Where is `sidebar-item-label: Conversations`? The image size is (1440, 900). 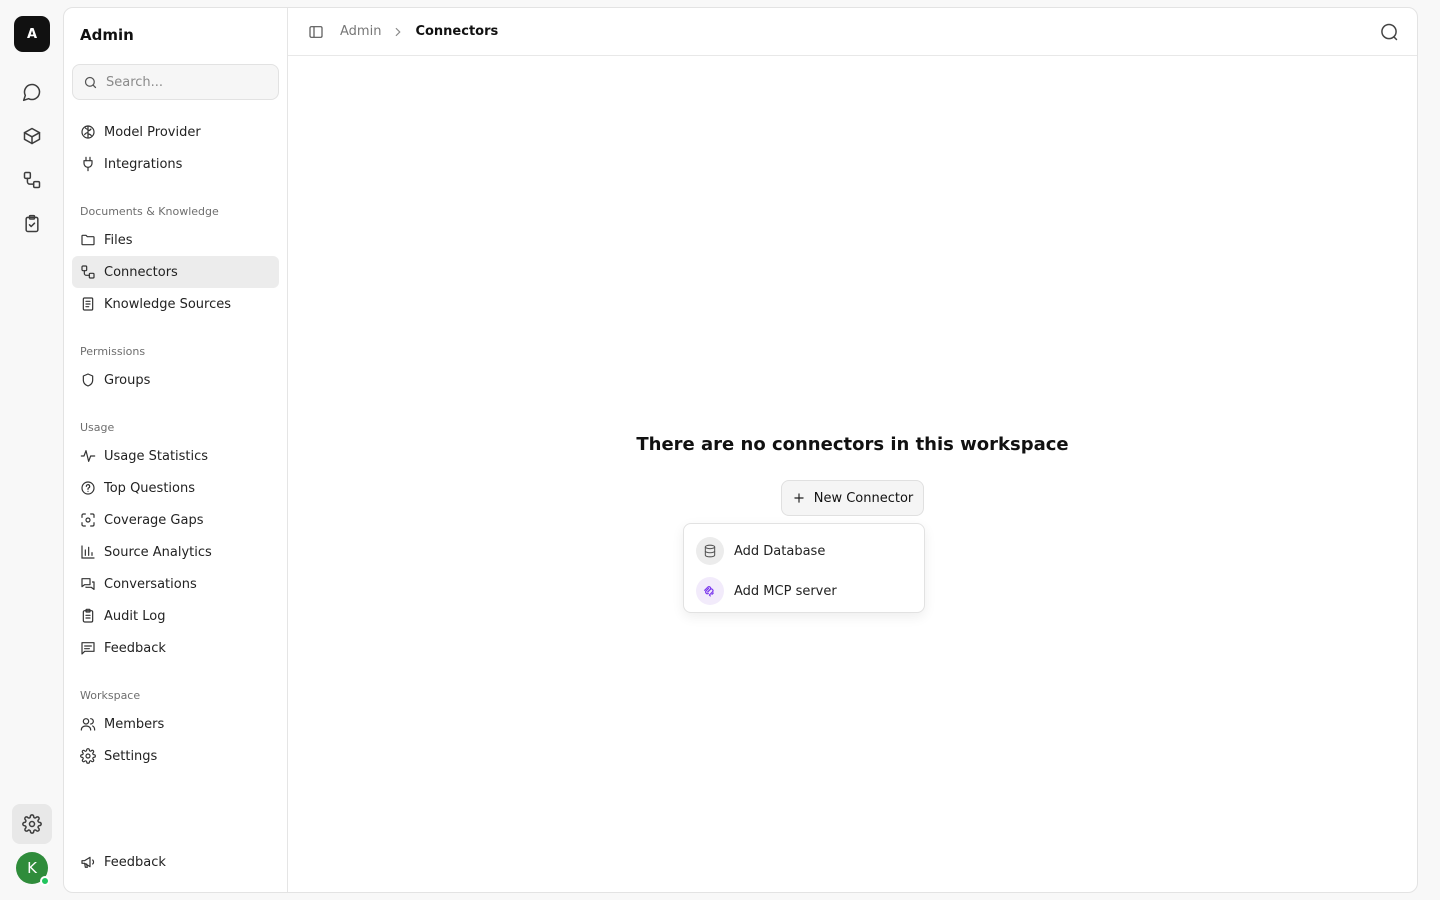 sidebar-item-label: Conversations is located at coordinates (150, 584).